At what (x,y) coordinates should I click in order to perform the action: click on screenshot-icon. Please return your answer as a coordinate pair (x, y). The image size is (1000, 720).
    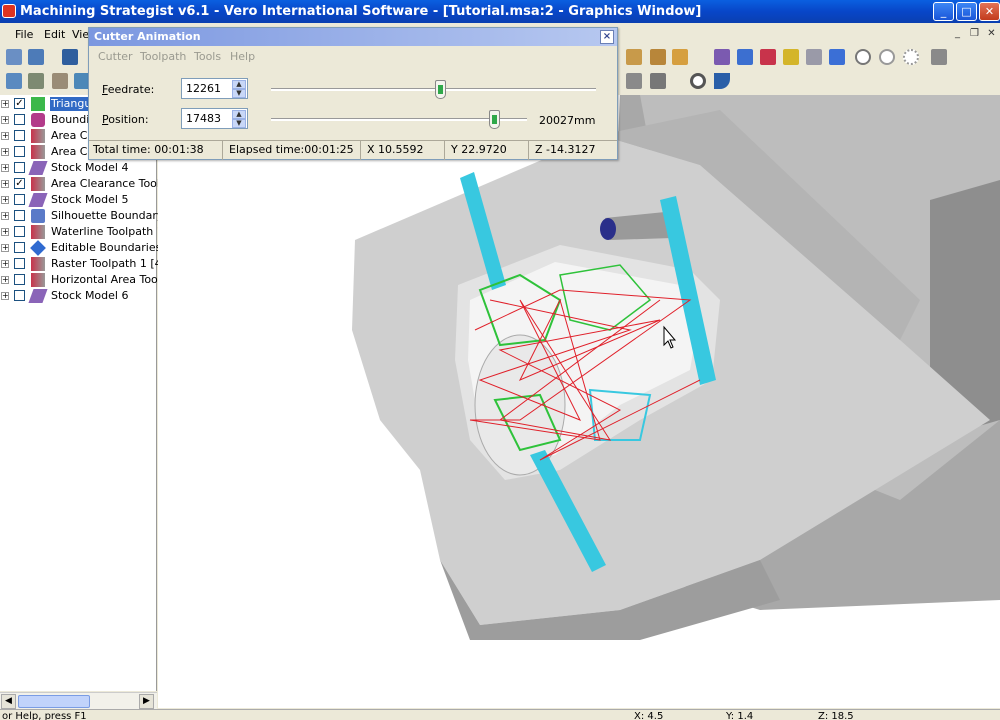
    Looking at the image, I should click on (14, 81).